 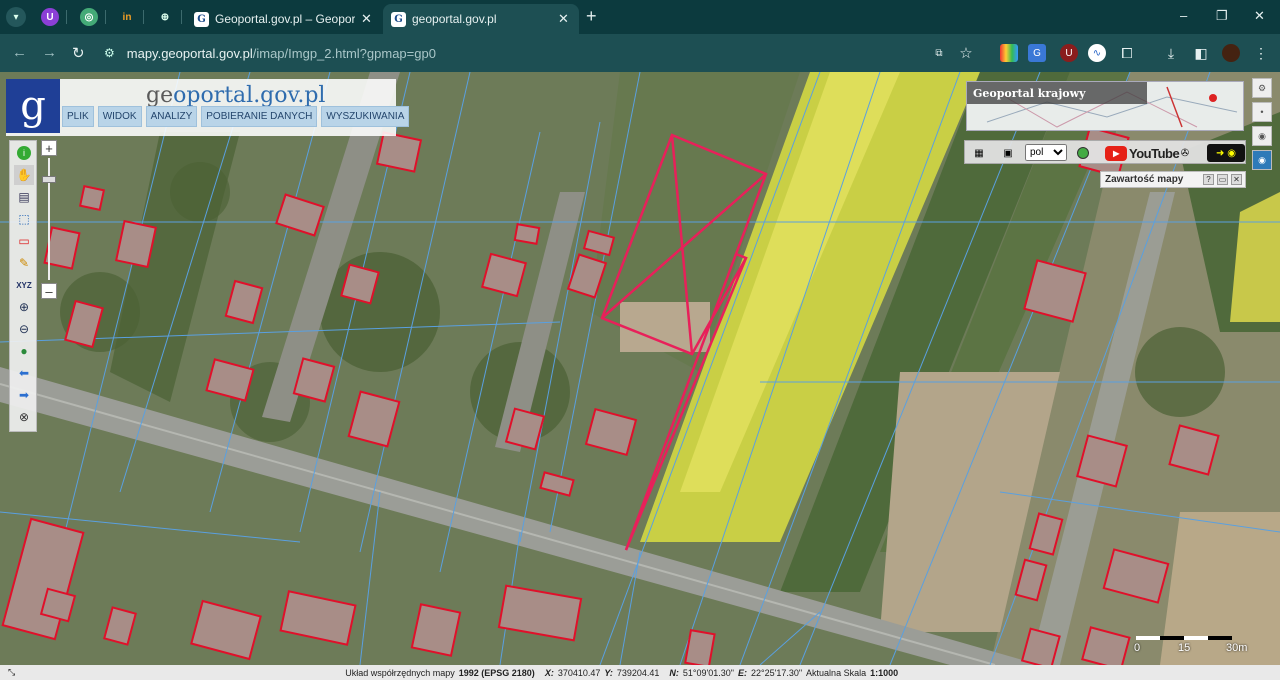 What do you see at coordinates (1201, 53) in the screenshot?
I see `side-panel-icon: ◧` at bounding box center [1201, 53].